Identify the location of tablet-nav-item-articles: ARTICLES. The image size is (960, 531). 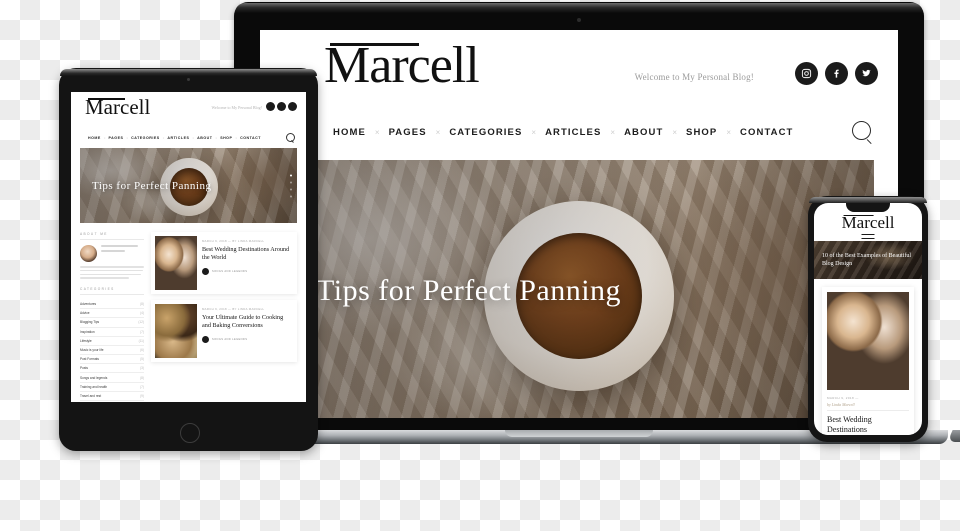
(178, 138).